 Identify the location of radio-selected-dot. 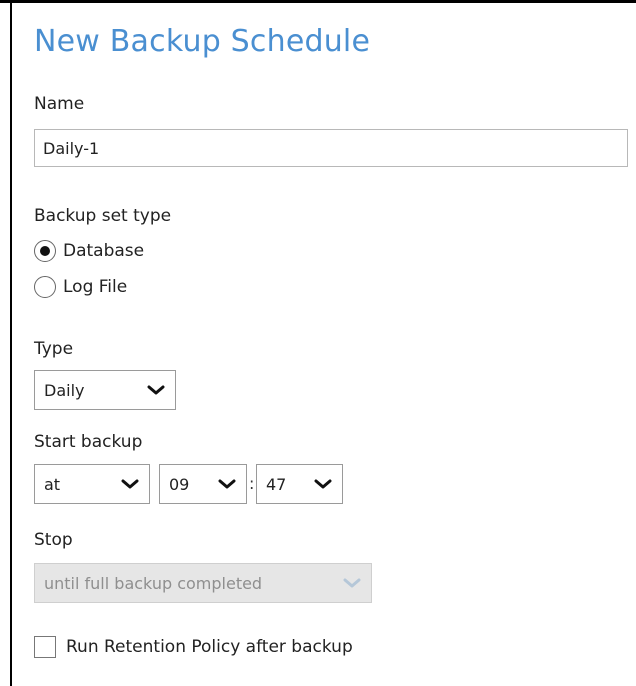
(45, 251).